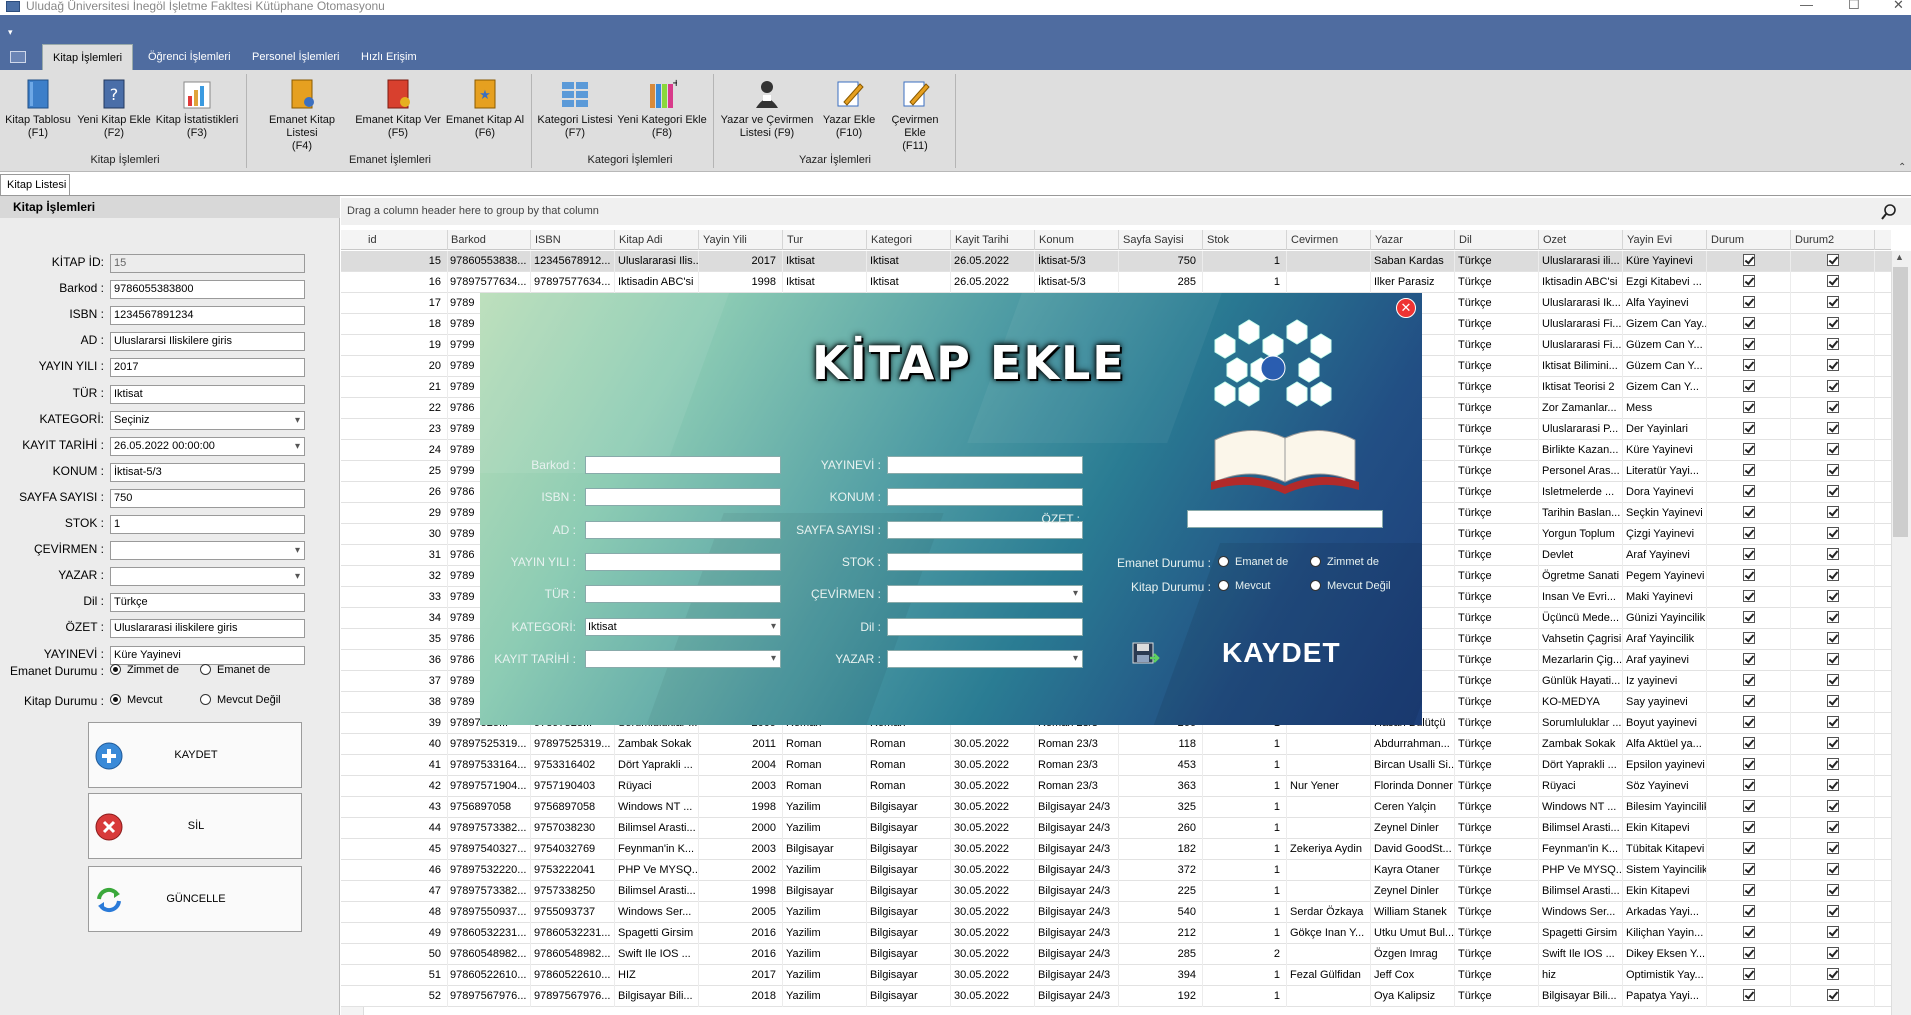 This screenshot has width=1911, height=1015. What do you see at coordinates (207, 263) in the screenshot?
I see `field-input: 15` at bounding box center [207, 263].